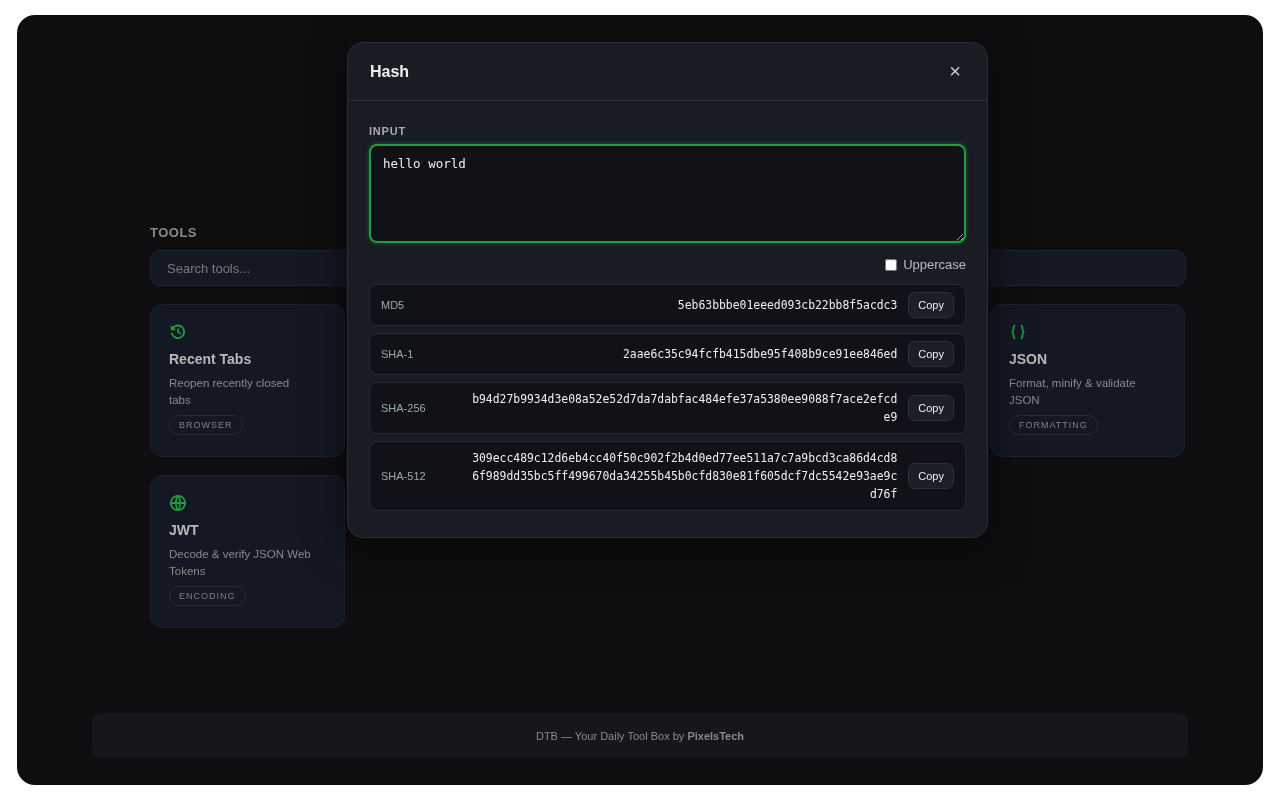  Describe the element at coordinates (388, 131) in the screenshot. I see `field-label: INPUT` at that location.